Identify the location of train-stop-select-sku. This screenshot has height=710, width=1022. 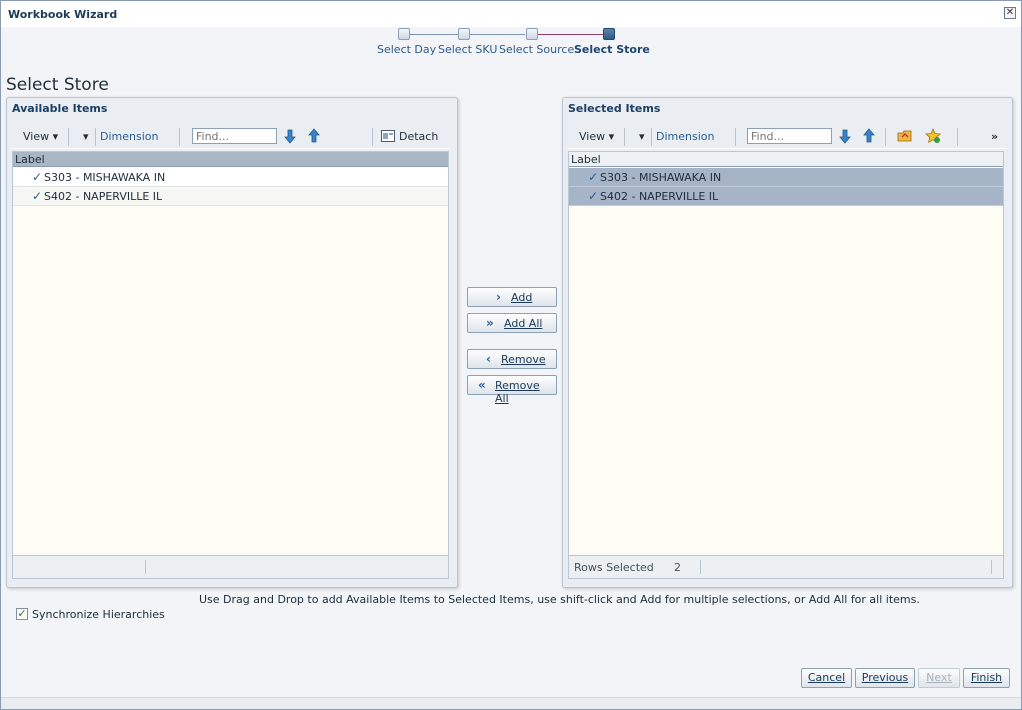
(464, 34).